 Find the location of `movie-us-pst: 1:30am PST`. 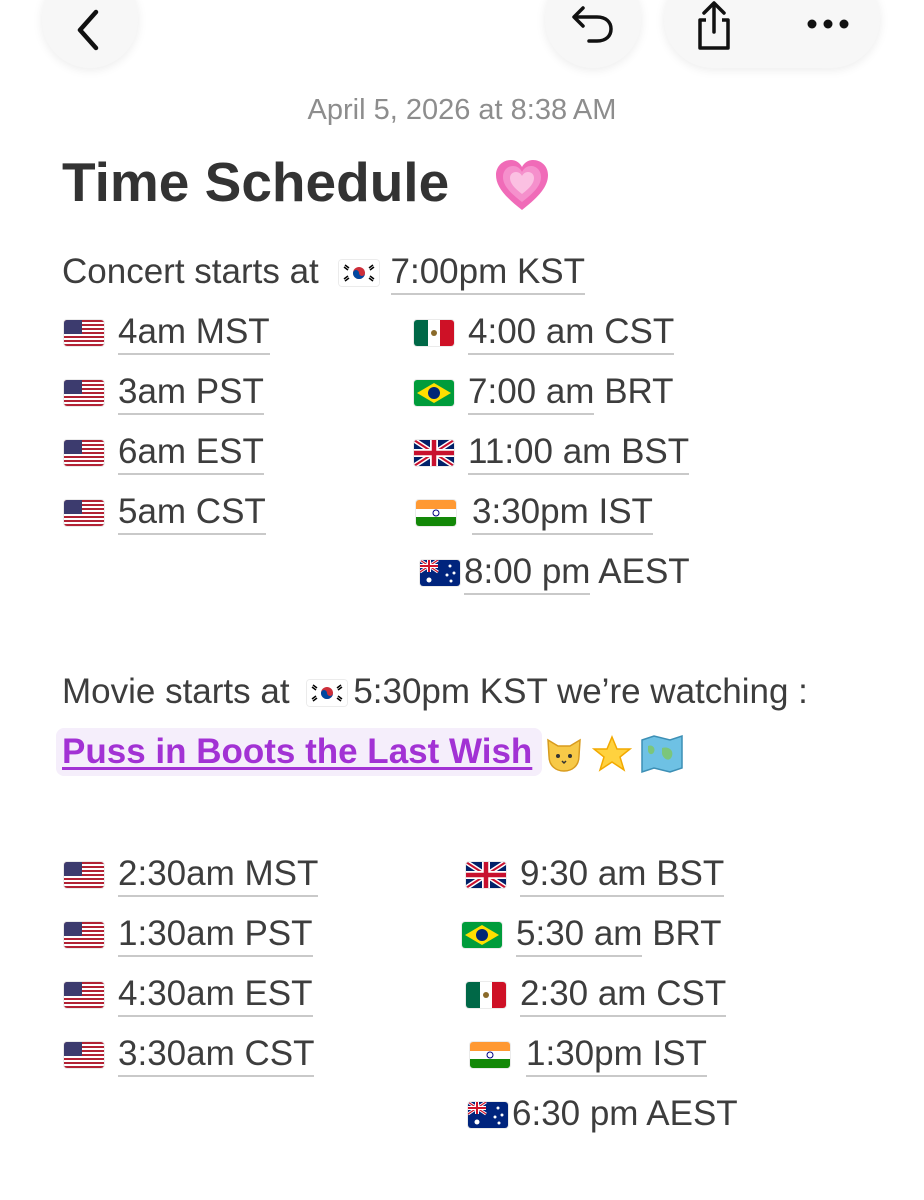

movie-us-pst: 1:30am PST is located at coordinates (215, 935).